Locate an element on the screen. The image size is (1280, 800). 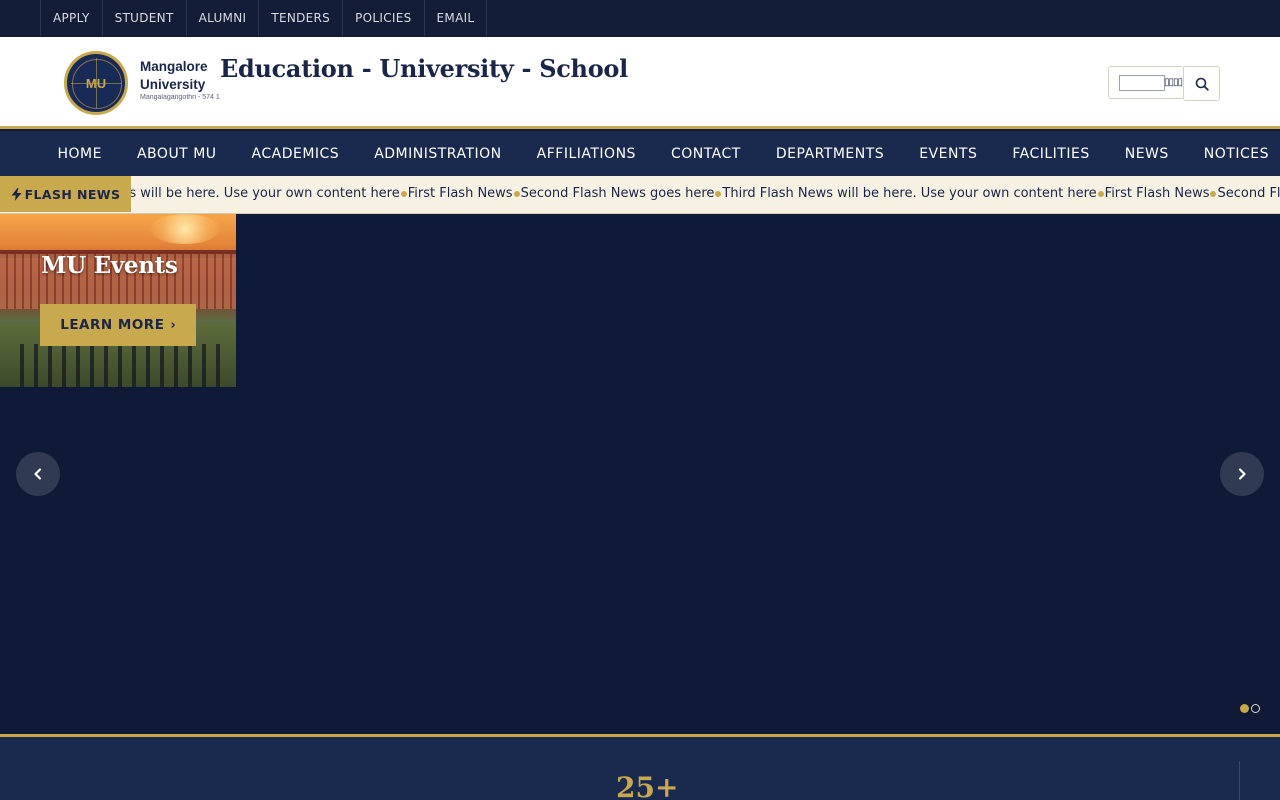
logo-text: MU is located at coordinates (96, 83).